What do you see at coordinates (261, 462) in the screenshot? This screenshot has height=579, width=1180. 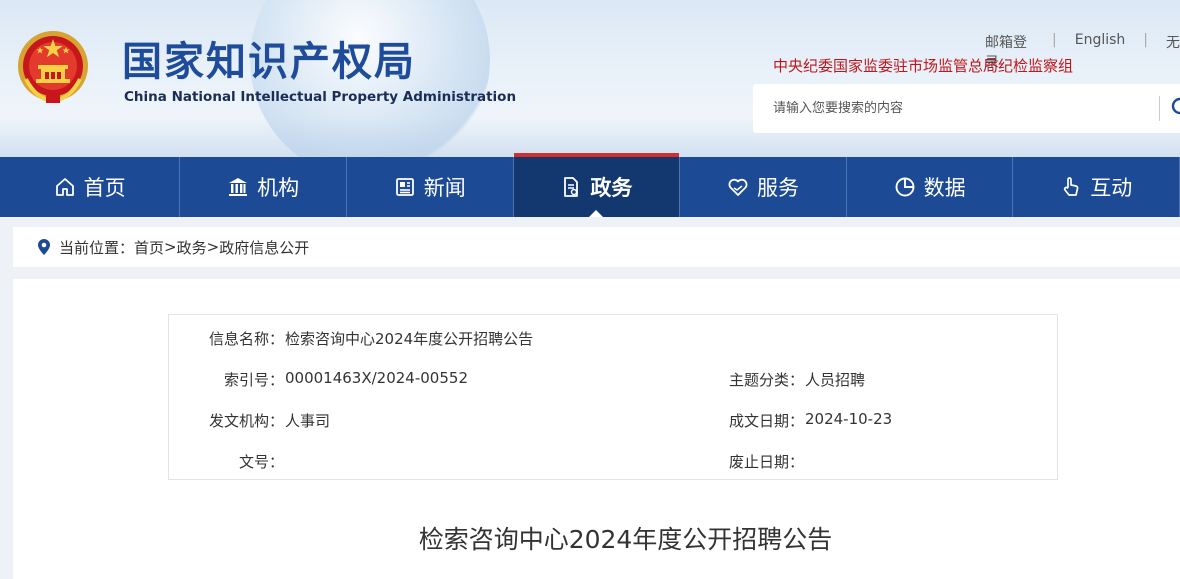 I see `info-docno-label: 文号：` at bounding box center [261, 462].